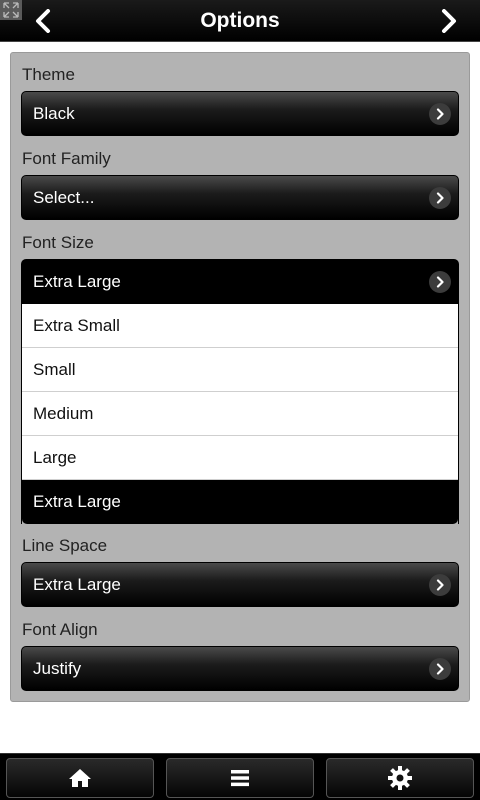 This screenshot has width=480, height=800. I want to click on font-align-value: Justify, so click(57, 668).